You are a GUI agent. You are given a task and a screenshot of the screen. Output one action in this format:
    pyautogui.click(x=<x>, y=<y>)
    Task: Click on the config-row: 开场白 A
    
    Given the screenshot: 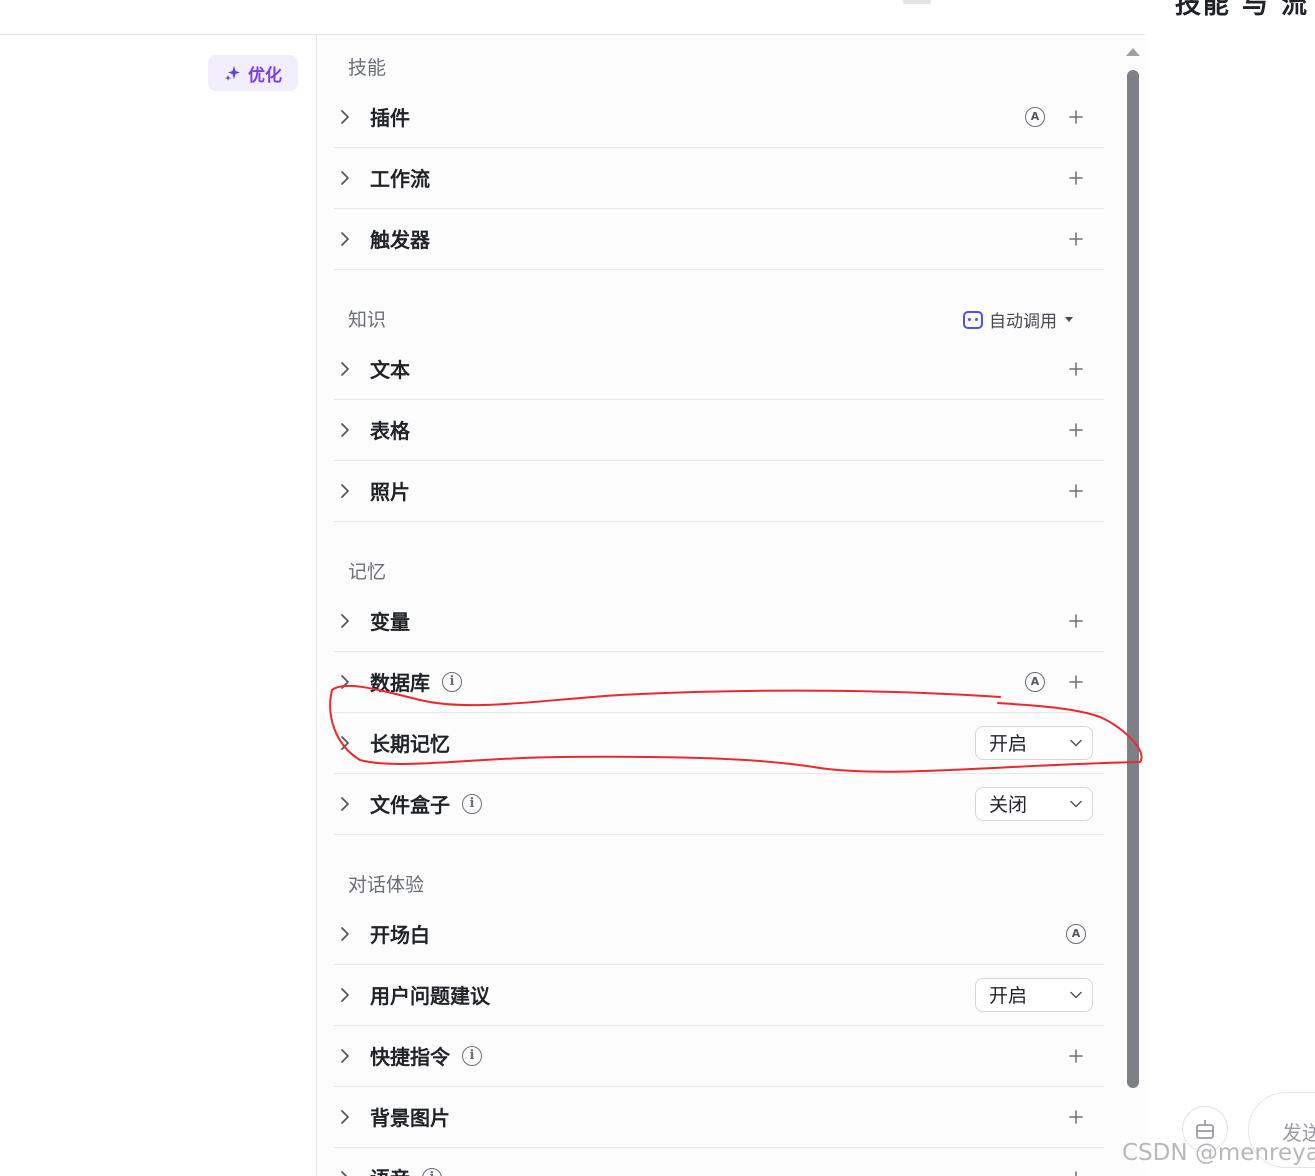 What is the action you would take?
    pyautogui.click(x=719, y=934)
    